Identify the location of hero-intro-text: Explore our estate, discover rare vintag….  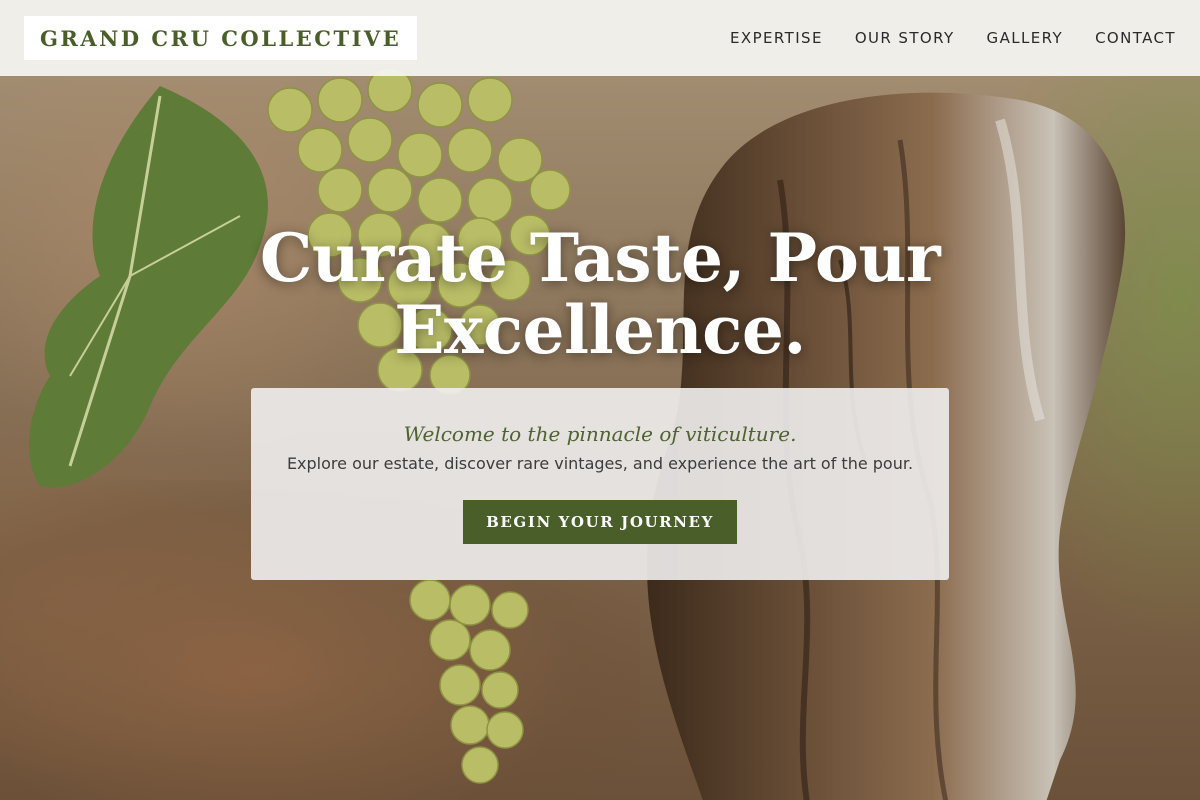
(600, 463).